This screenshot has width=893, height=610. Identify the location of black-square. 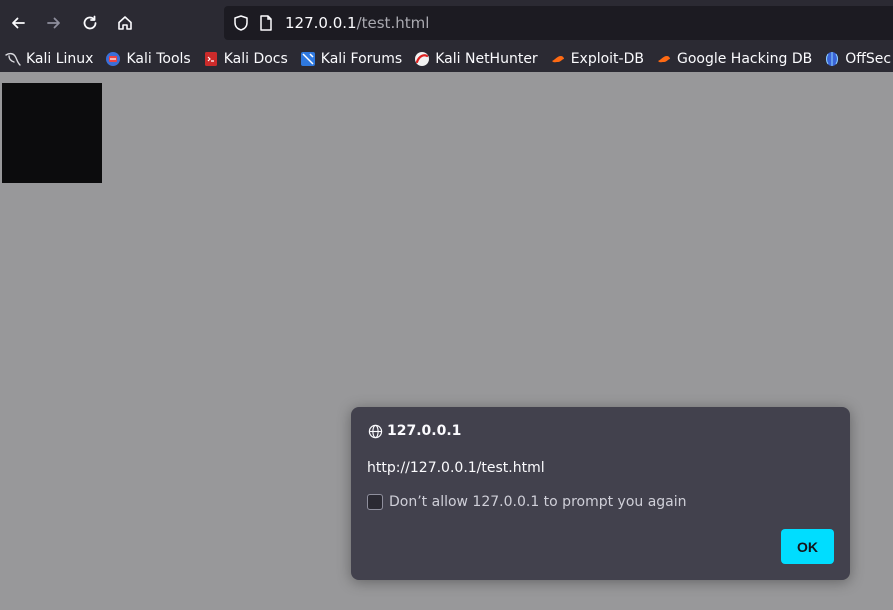
(52, 133).